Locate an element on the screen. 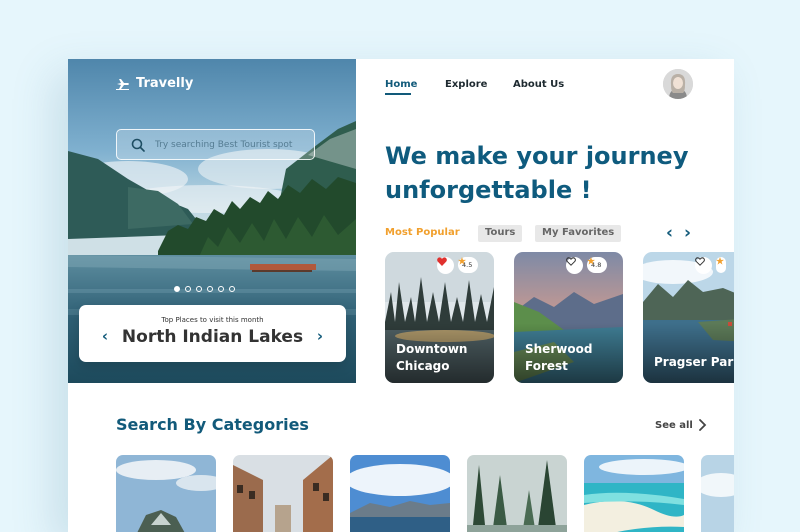 The width and height of the screenshot is (800, 532). rating-badge is located at coordinates (721, 265).